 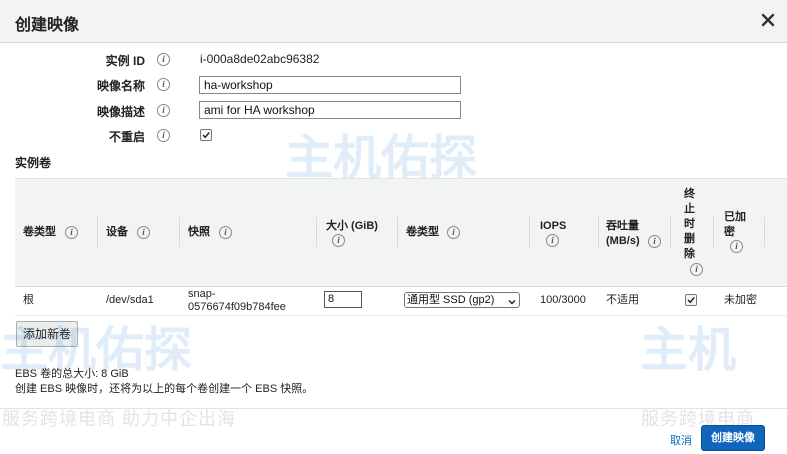 What do you see at coordinates (260, 59) in the screenshot?
I see `instance-id-value: i-000a8de02abc96382` at bounding box center [260, 59].